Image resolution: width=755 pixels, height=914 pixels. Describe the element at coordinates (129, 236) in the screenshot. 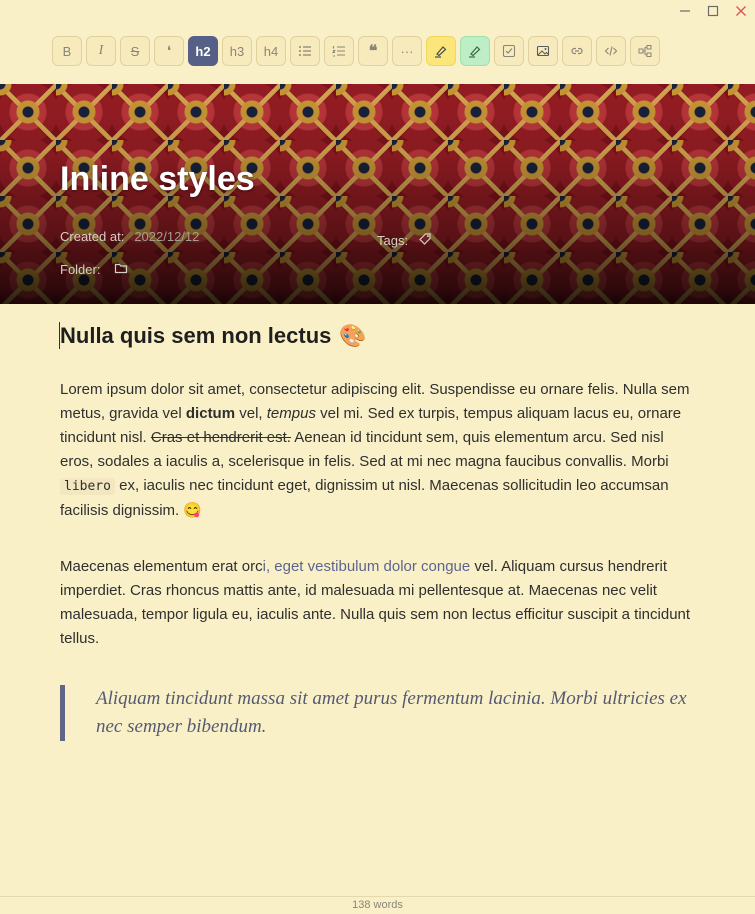

I see `created-meta: Created at: 2022/12/12` at that location.